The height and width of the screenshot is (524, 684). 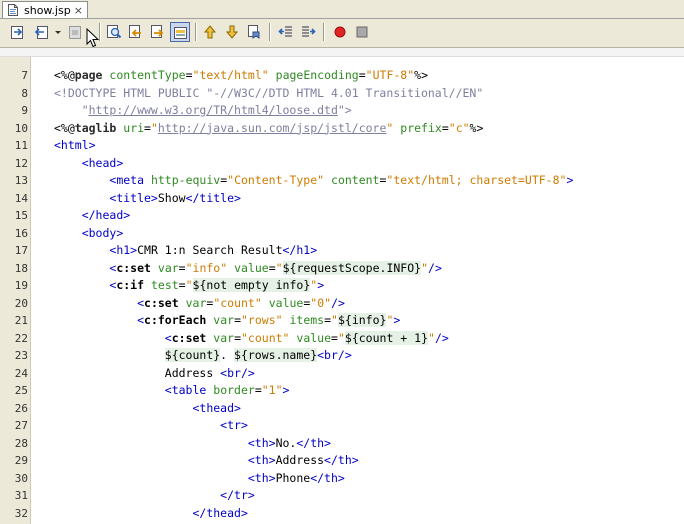 I want to click on code-token: ${not empty info}, so click(x=251, y=285).